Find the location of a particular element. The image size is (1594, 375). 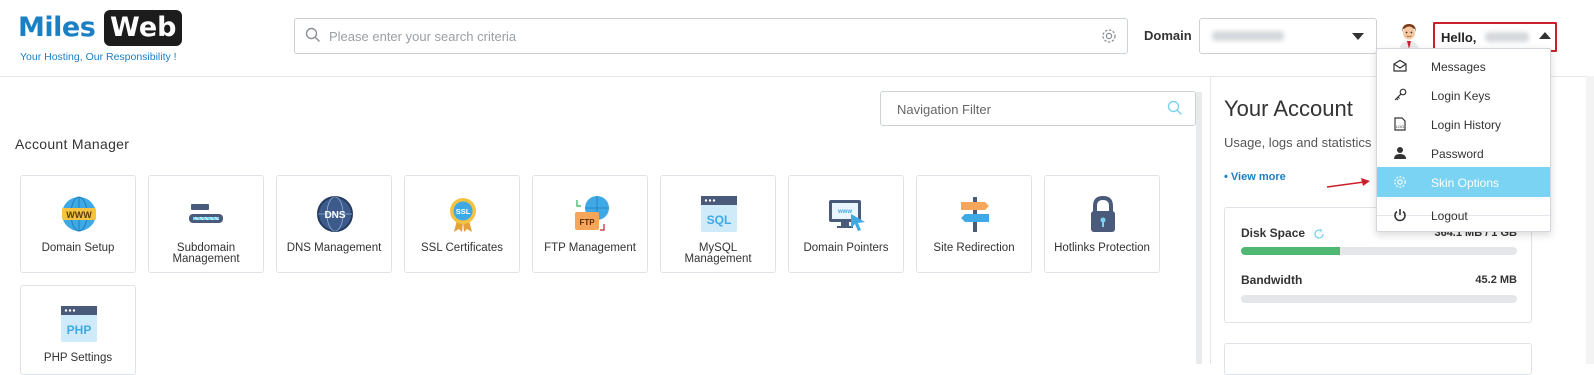

tile-dns-management: DNS DNS Management is located at coordinates (334, 224).